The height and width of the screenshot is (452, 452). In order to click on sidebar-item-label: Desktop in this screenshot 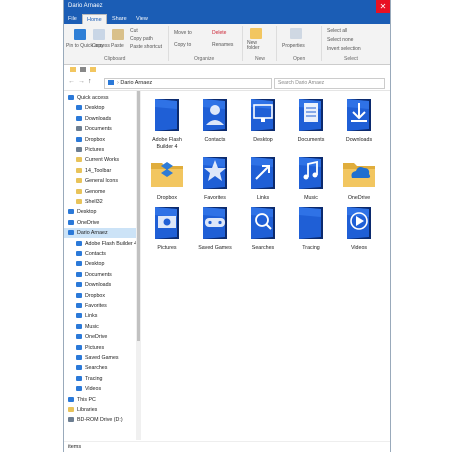, I will do `click(95, 108)`.